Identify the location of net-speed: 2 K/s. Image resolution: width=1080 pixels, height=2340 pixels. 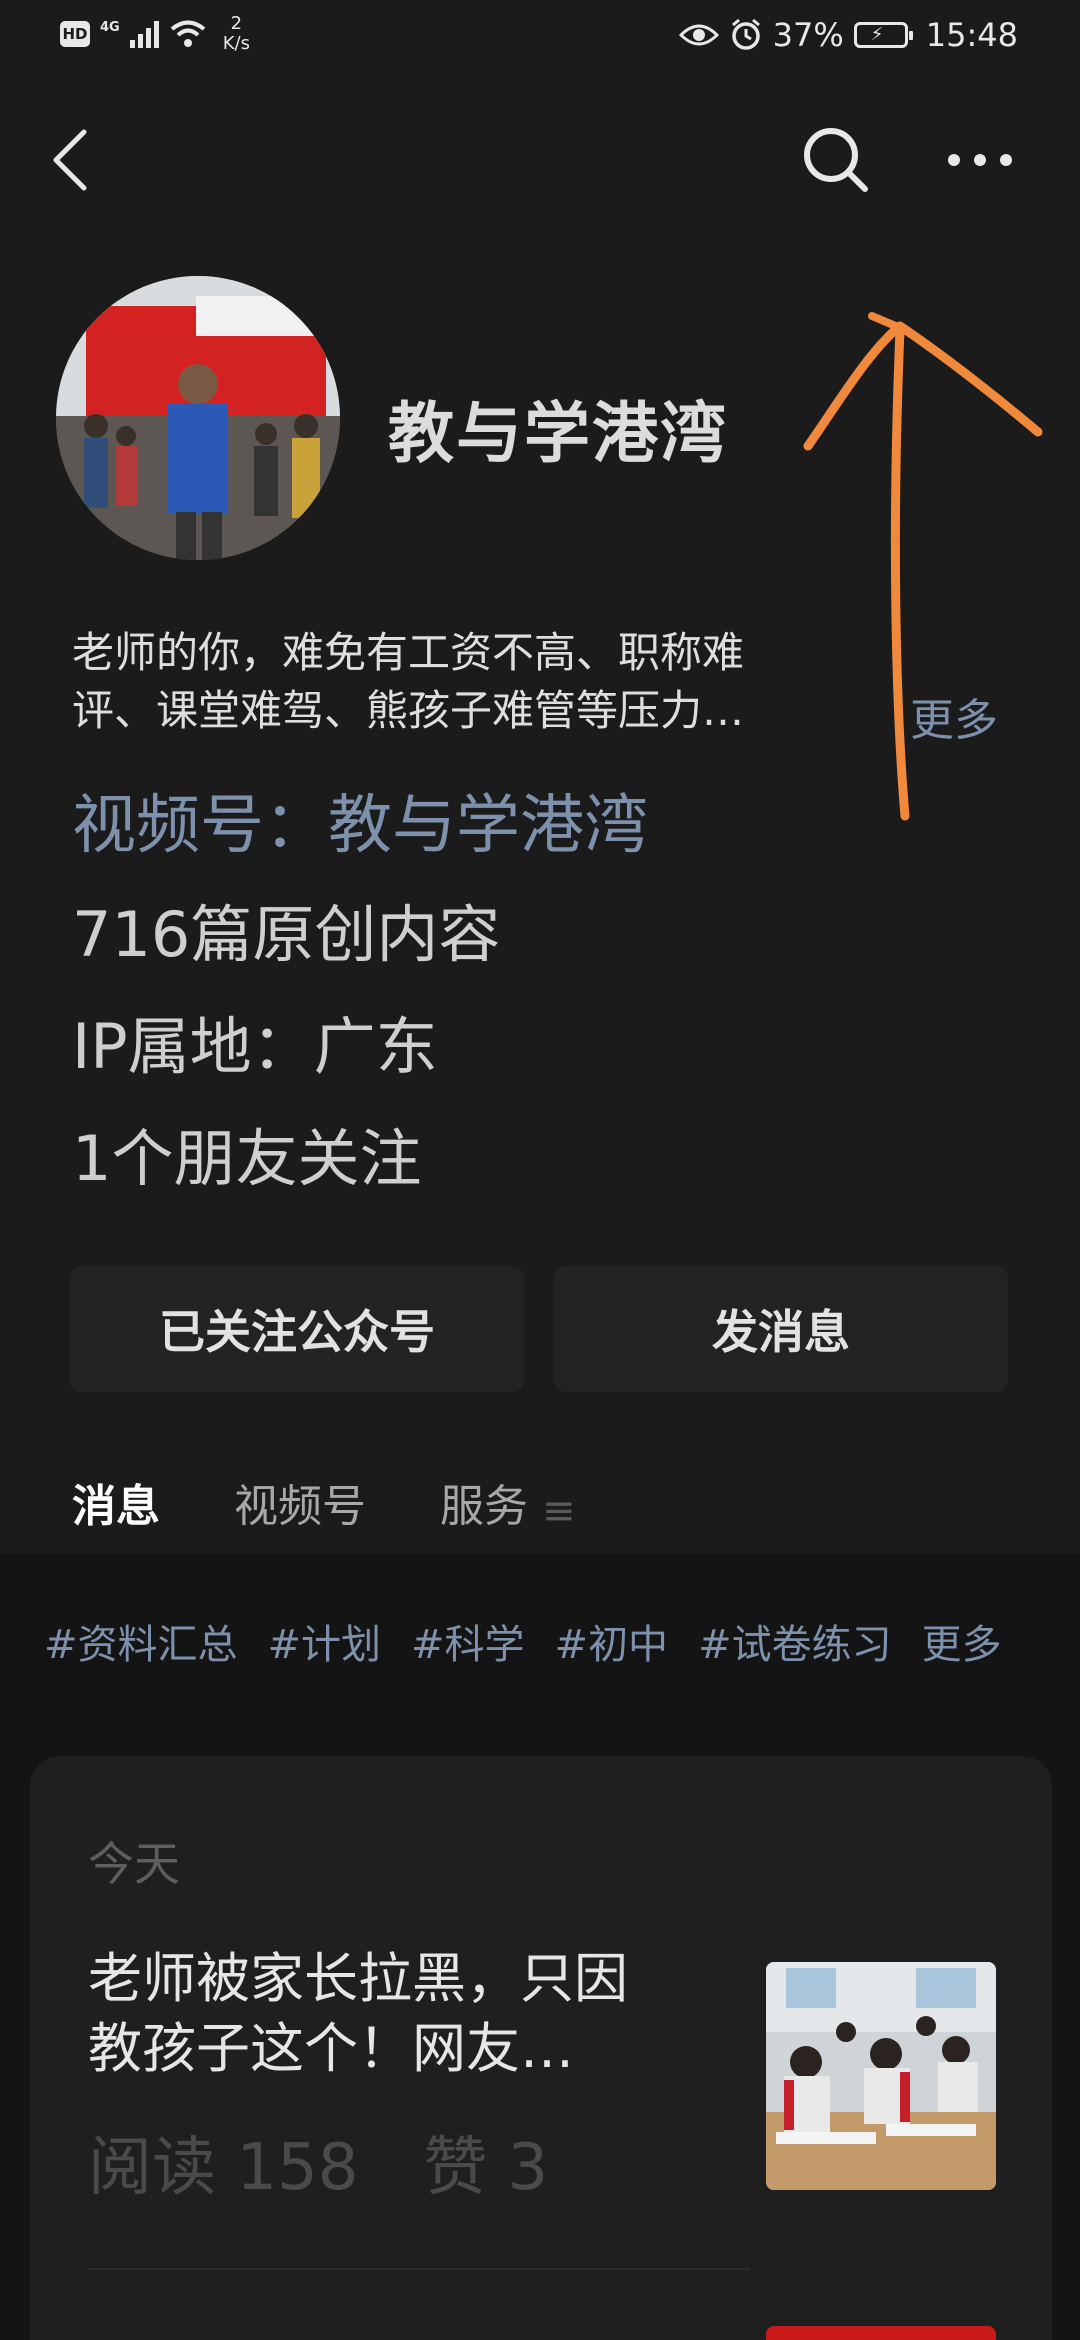
(236, 33).